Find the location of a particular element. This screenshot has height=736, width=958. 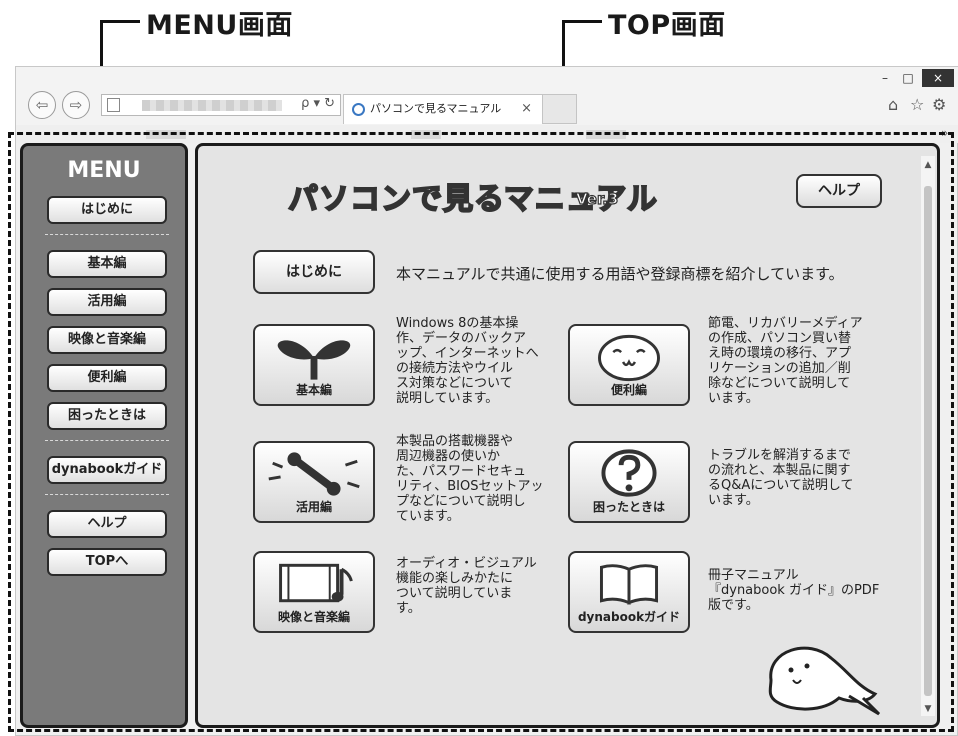

kihon-button: 基本編 is located at coordinates (314, 365).